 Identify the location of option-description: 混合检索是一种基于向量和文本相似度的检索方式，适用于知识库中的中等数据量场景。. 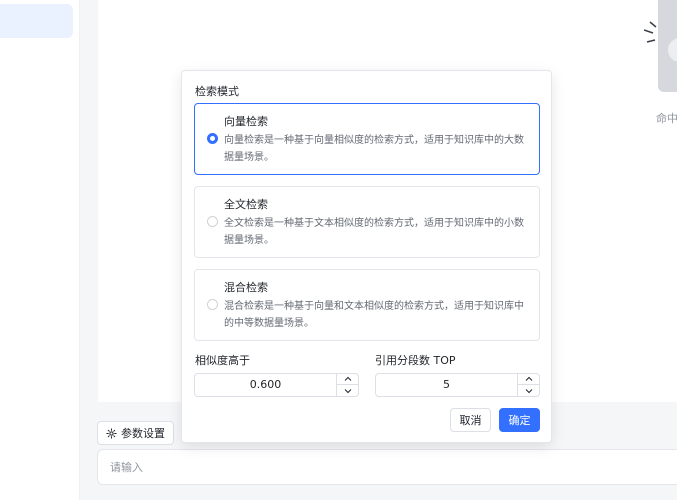
(374, 315).